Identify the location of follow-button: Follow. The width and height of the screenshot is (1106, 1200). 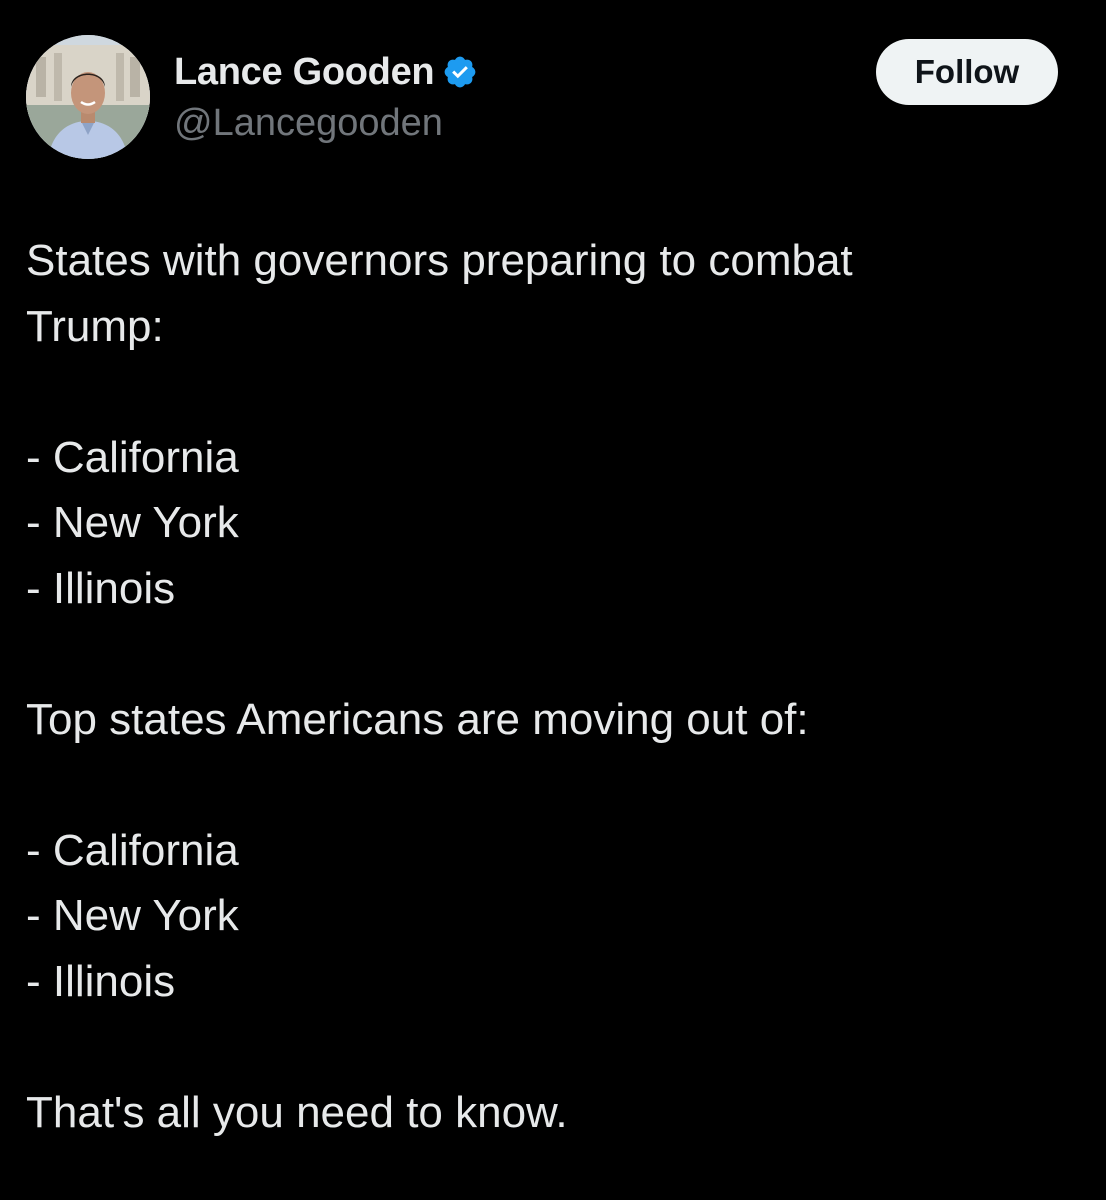
(967, 72).